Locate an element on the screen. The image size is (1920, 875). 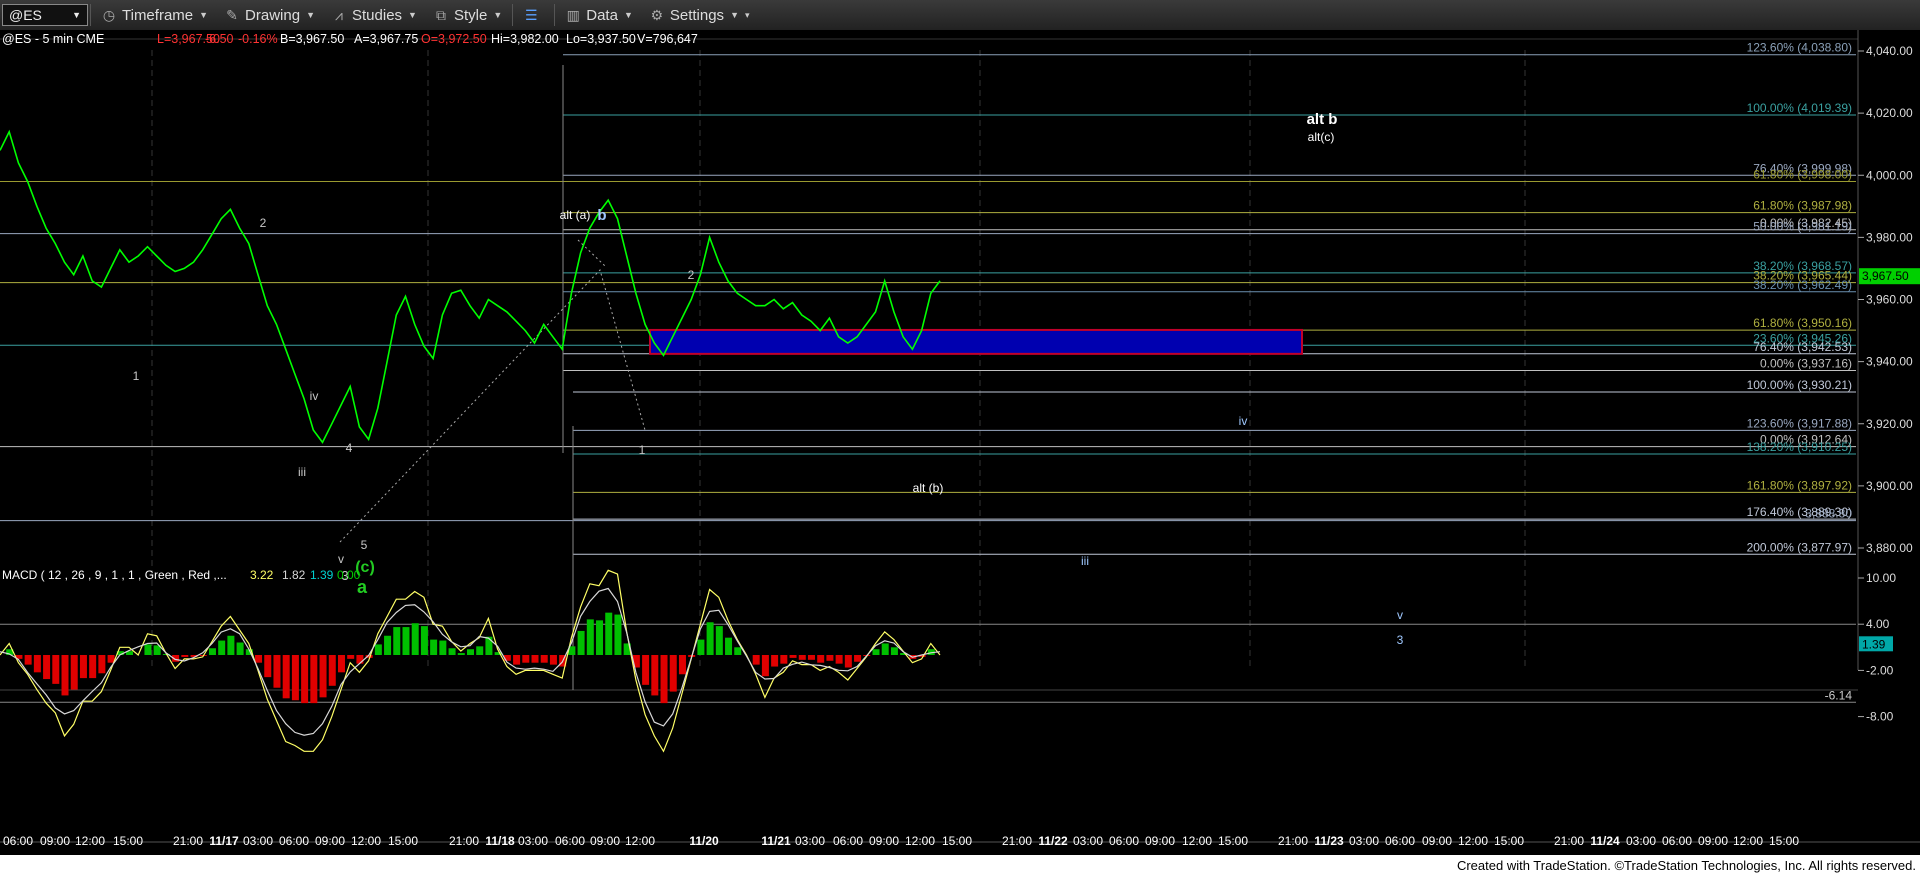
symbol-selector: @ES ▼ is located at coordinates (45, 15).